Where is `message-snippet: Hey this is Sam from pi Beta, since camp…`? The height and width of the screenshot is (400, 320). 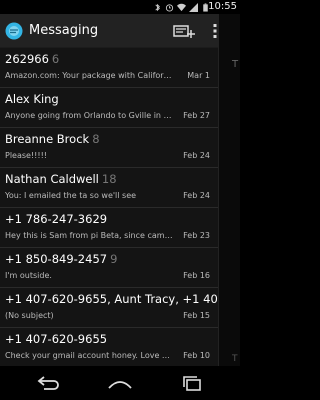 message-snippet: Hey this is Sam from pi Beta, since camp… is located at coordinates (89, 235).